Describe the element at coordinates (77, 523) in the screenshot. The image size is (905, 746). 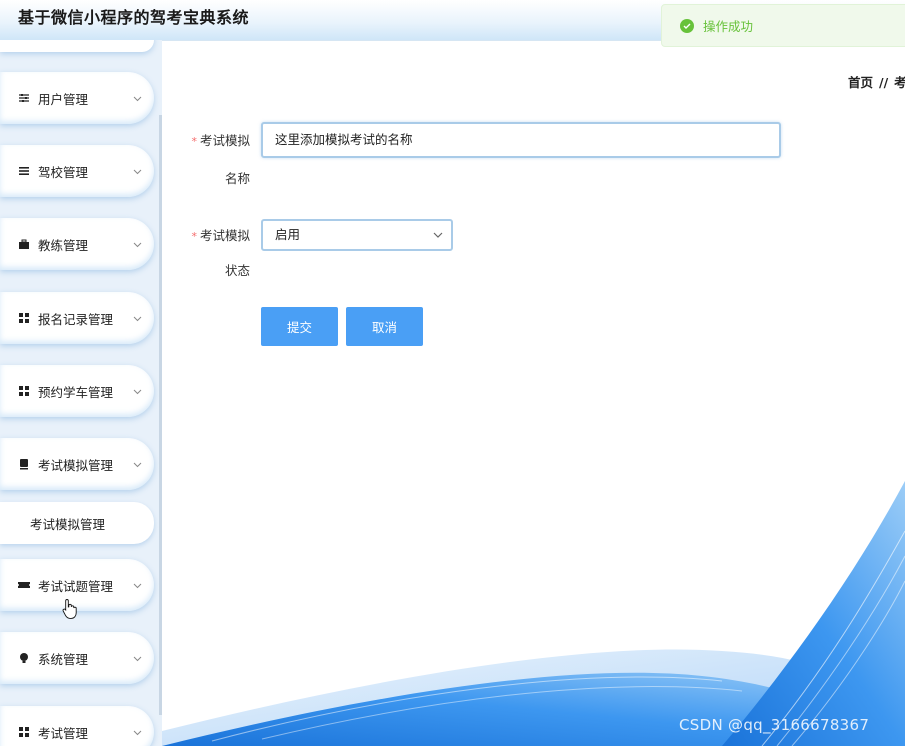
I see `submenu-item-mock-exams: 考试模拟管理` at that location.